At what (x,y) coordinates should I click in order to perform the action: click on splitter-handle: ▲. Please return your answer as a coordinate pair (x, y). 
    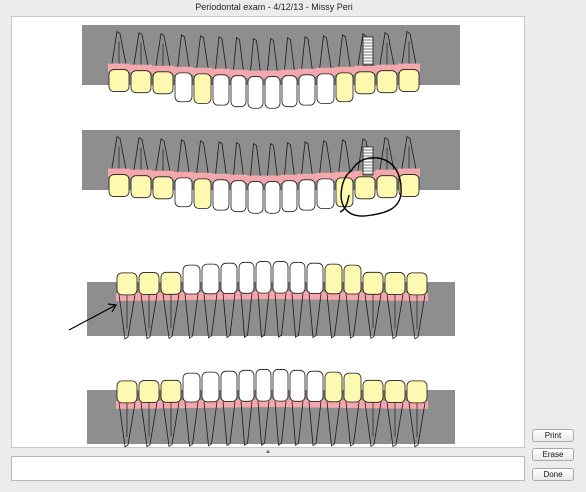
    Looking at the image, I should click on (268, 452).